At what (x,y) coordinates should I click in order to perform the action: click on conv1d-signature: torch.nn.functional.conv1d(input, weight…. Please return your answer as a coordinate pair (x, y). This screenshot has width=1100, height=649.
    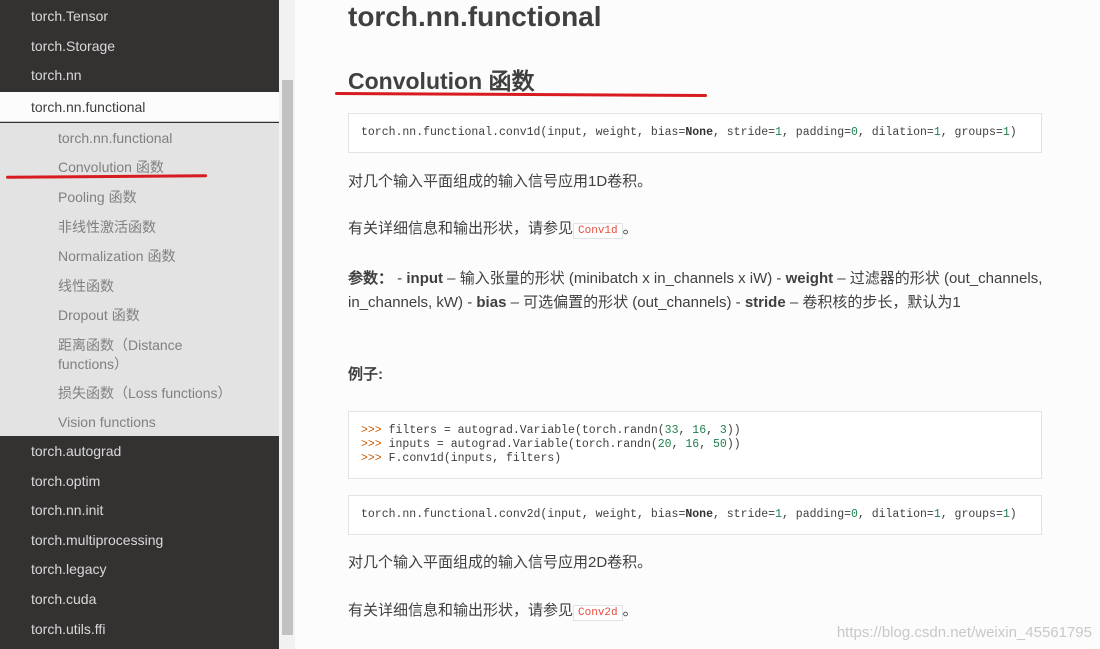
    Looking at the image, I should click on (695, 133).